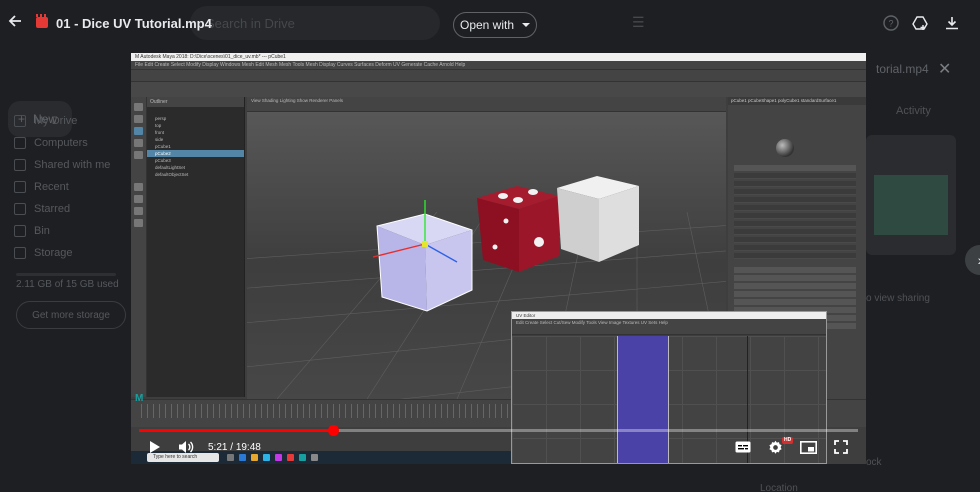 The height and width of the screenshot is (492, 980). What do you see at coordinates (158, 125) in the screenshot?
I see `outliner-row: top` at bounding box center [158, 125].